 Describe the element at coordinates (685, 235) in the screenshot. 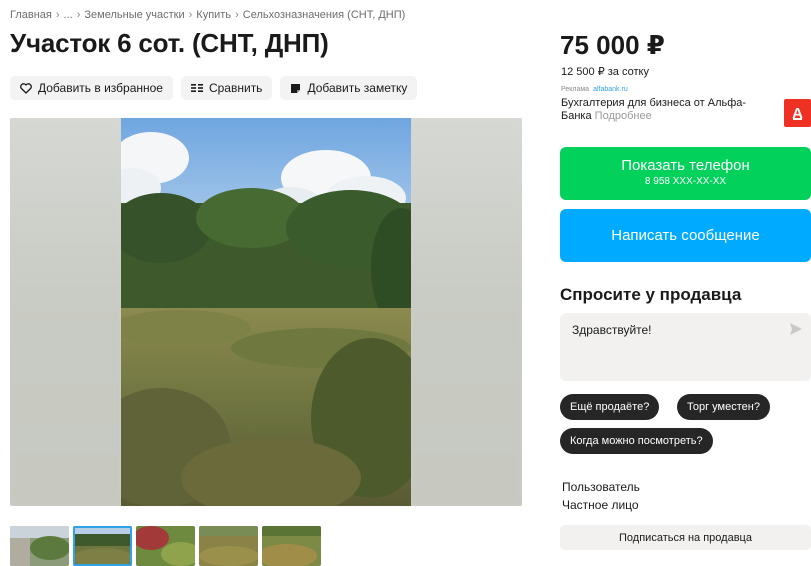

I see `write-message-button: Написать сообщение` at that location.